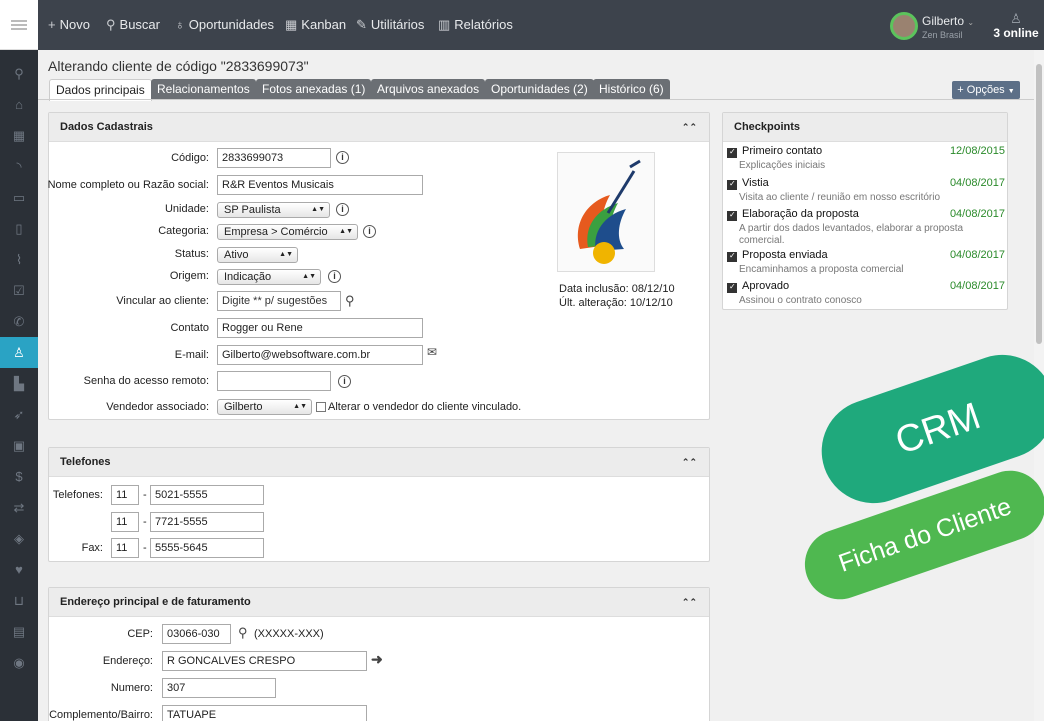 The width and height of the screenshot is (1044, 721). I want to click on numero-input: 307, so click(219, 688).